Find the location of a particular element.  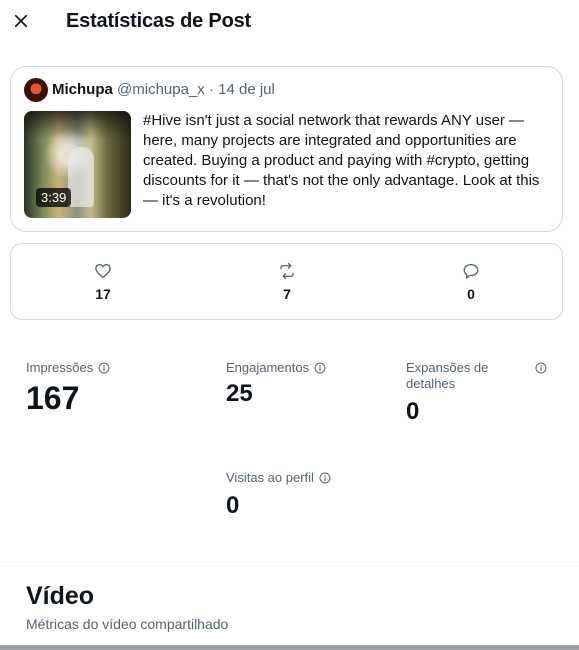

heart-icon is located at coordinates (103, 271).